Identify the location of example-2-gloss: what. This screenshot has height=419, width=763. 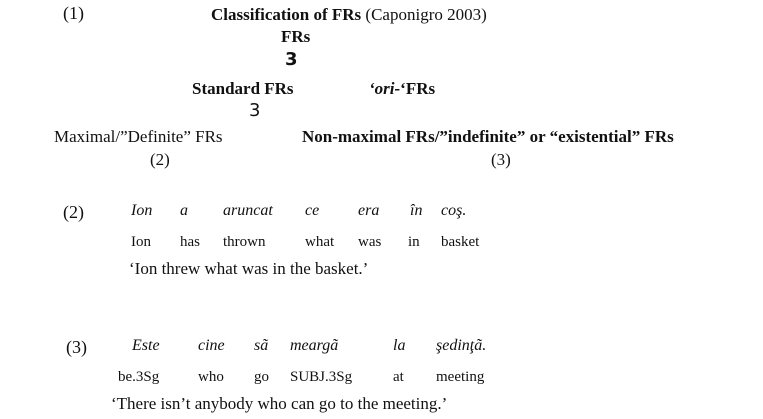
(320, 242).